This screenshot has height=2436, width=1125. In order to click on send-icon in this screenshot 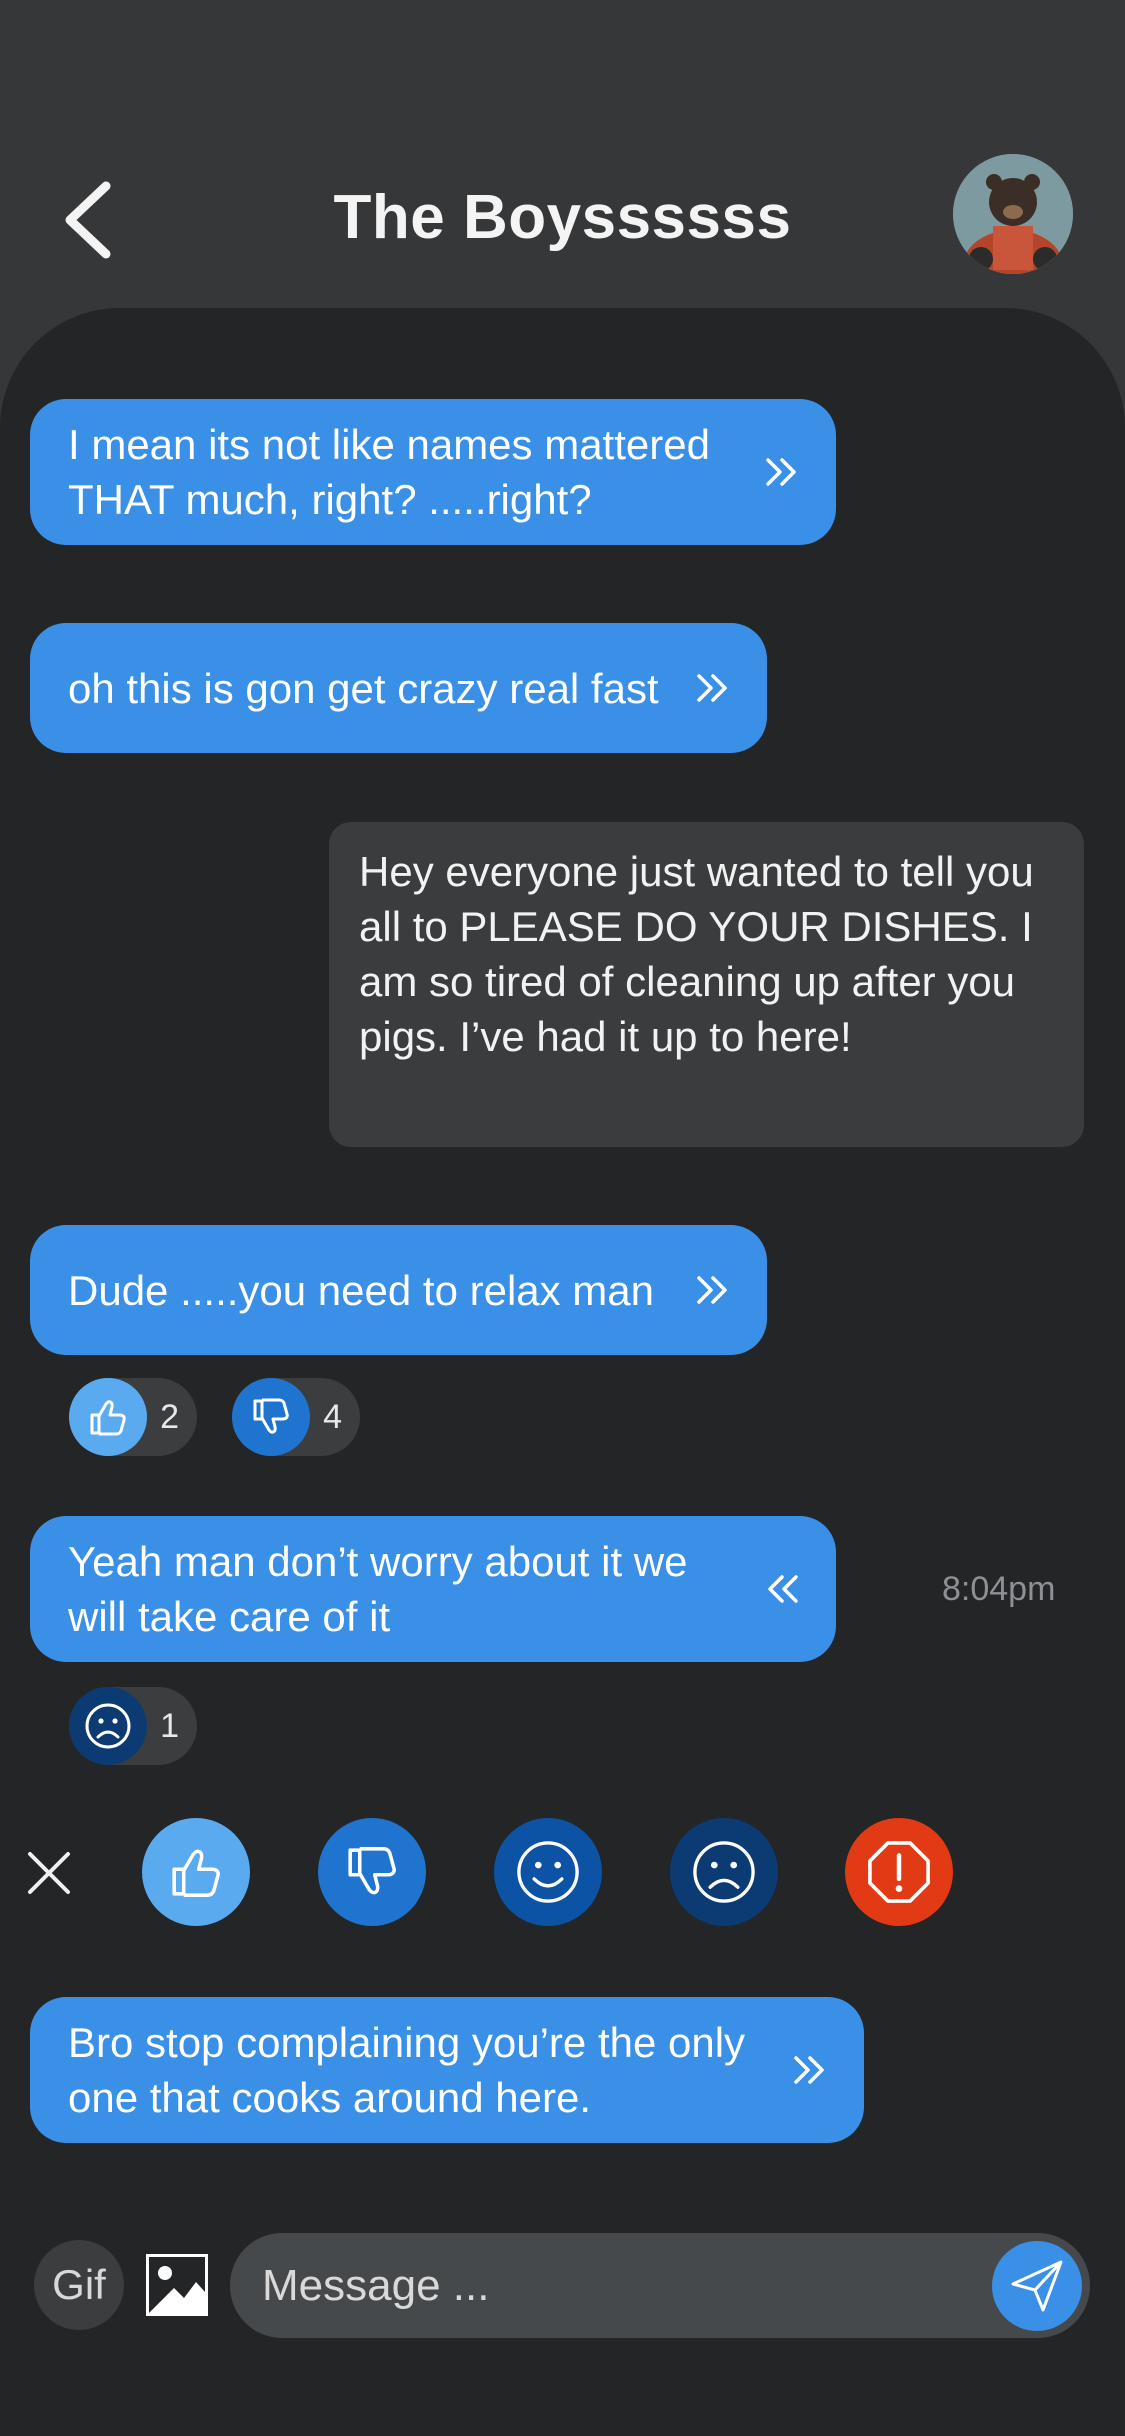, I will do `click(1037, 2286)`.